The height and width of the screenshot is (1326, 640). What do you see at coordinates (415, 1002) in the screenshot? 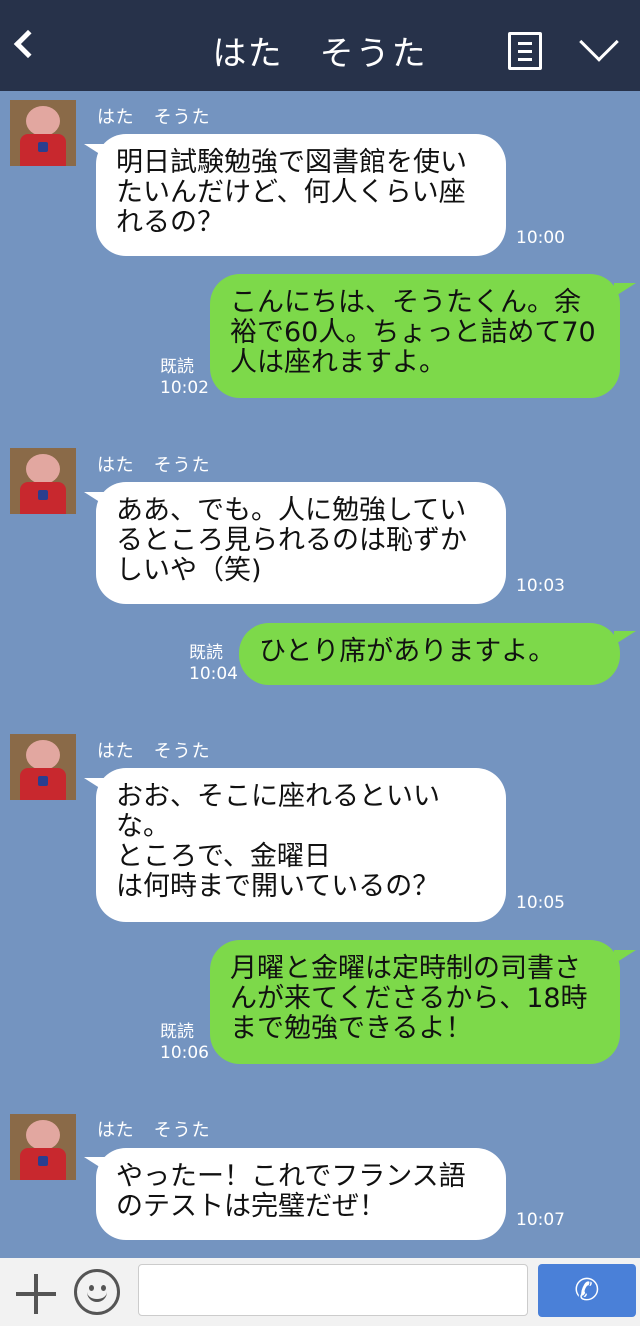
I see `message-bubble-outgoing: 月曜と金曜は定時制の司書さんが来てくださるから、18時まで勉強できるよ！` at bounding box center [415, 1002].